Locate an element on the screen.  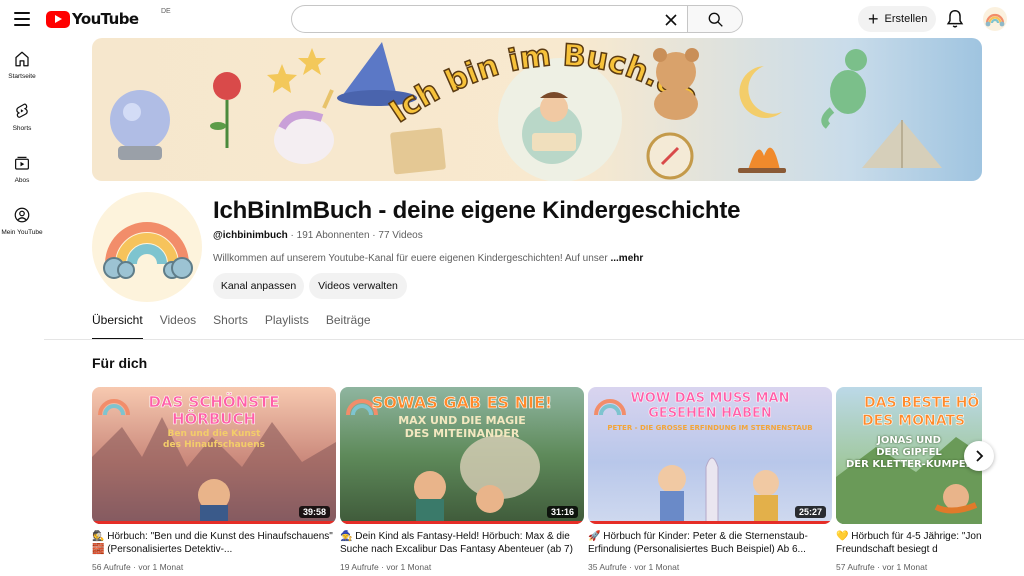
video-meta: 56 Aufrufe · vor 1 Monat is located at coordinates (138, 567).